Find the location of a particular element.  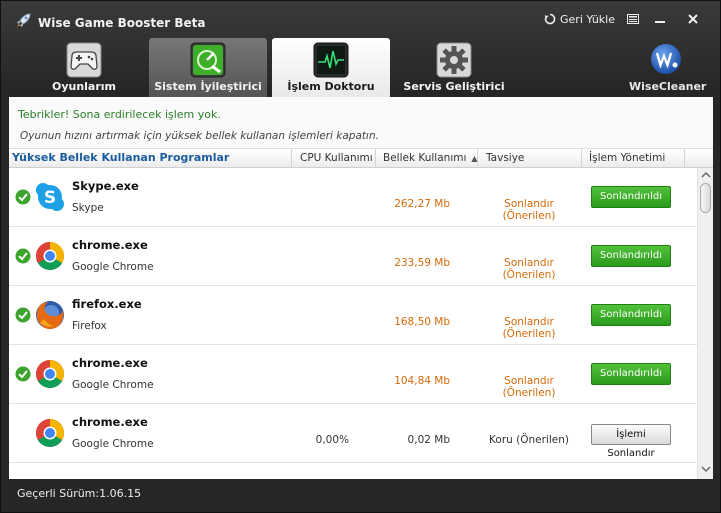

minimize-icon is located at coordinates (660, 22).